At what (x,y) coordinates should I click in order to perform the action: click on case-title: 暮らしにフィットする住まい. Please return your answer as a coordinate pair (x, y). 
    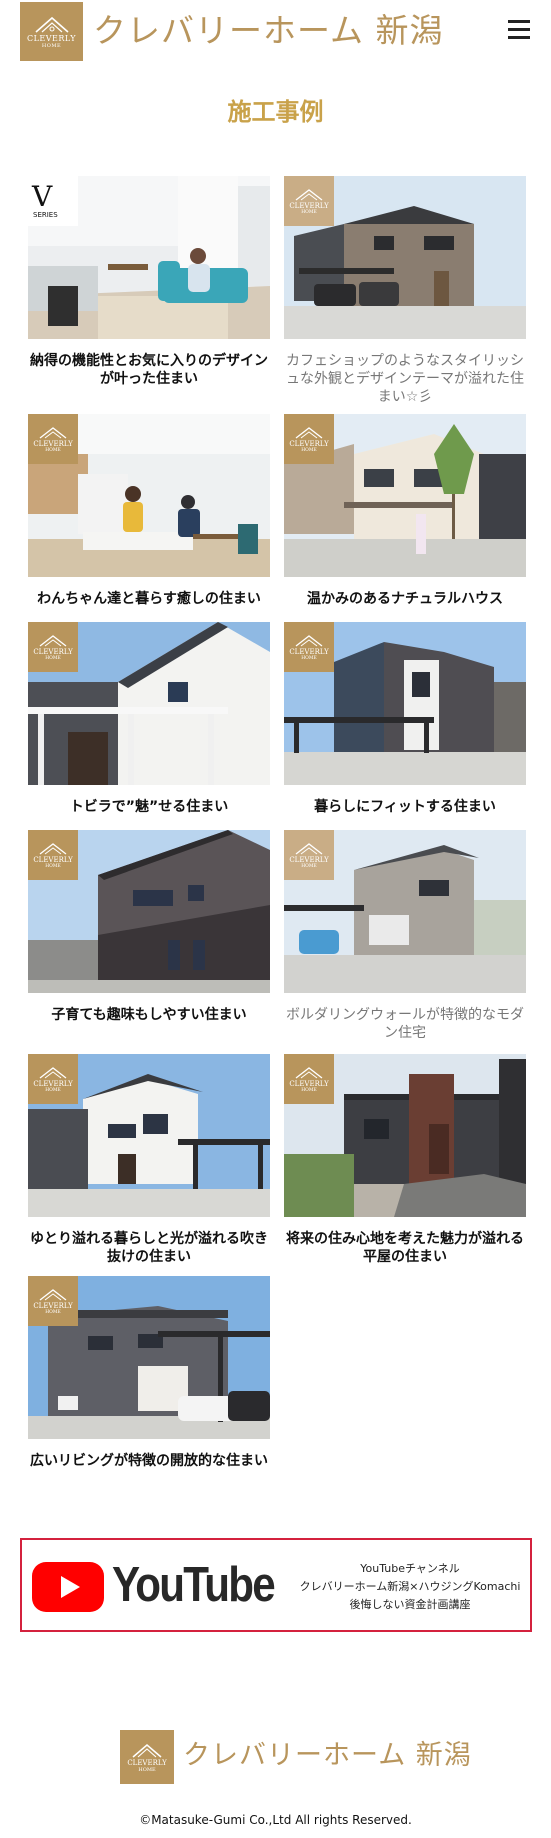
    Looking at the image, I should click on (405, 807).